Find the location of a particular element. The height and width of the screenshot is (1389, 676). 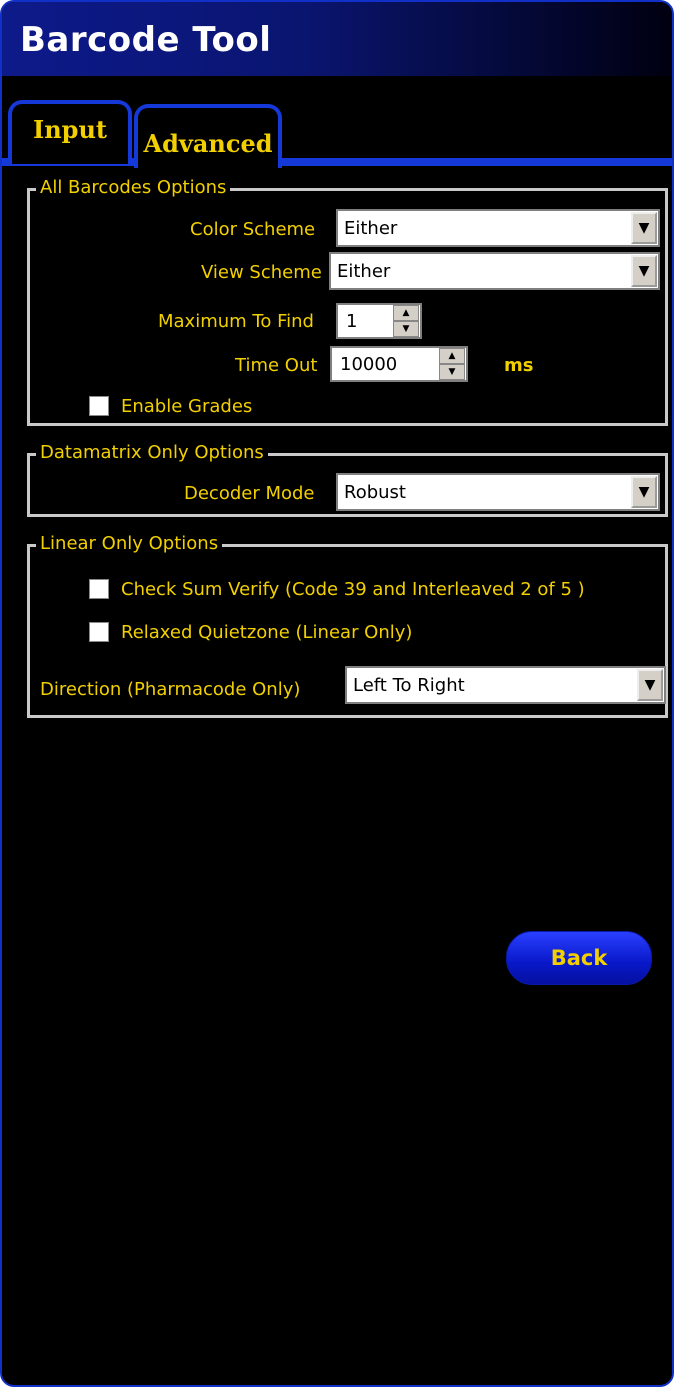

view-scheme-value: Either is located at coordinates (364, 271).